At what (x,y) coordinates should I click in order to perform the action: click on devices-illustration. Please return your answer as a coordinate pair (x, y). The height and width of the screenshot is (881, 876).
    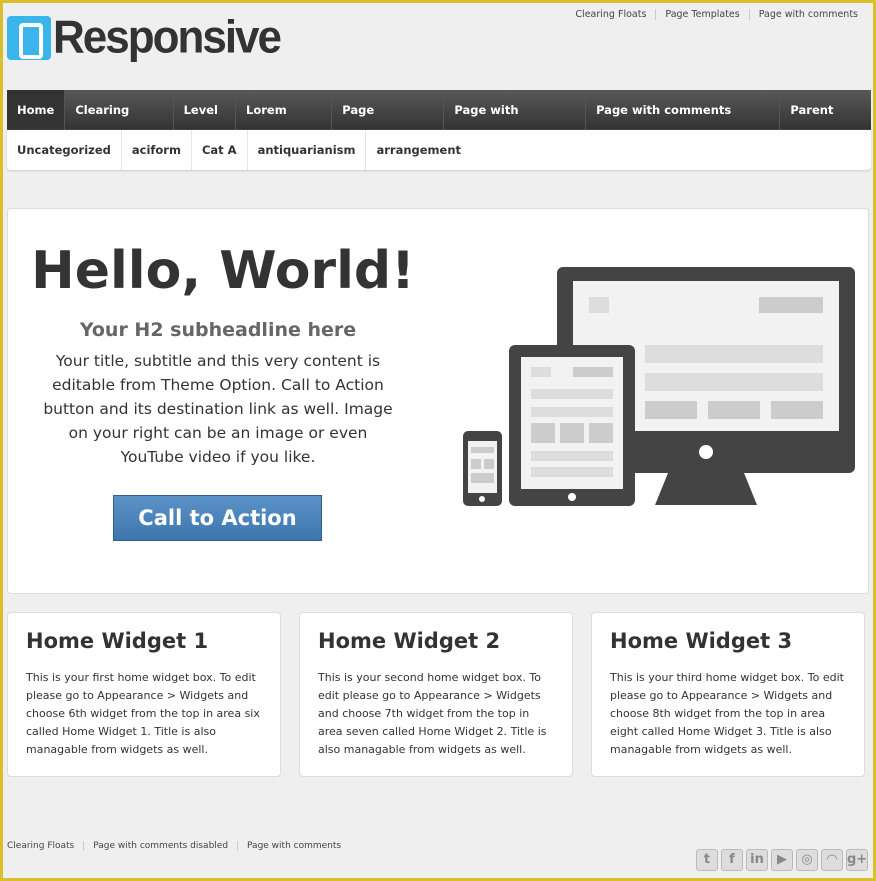
    Looking at the image, I should click on (659, 386).